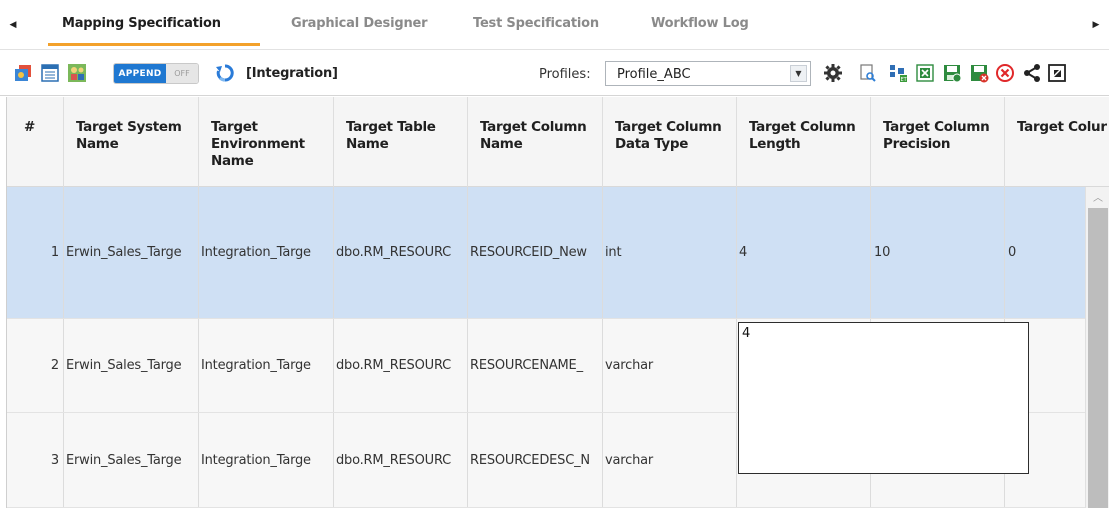  I want to click on vertical-scrollbar: ︿, so click(1097, 347).